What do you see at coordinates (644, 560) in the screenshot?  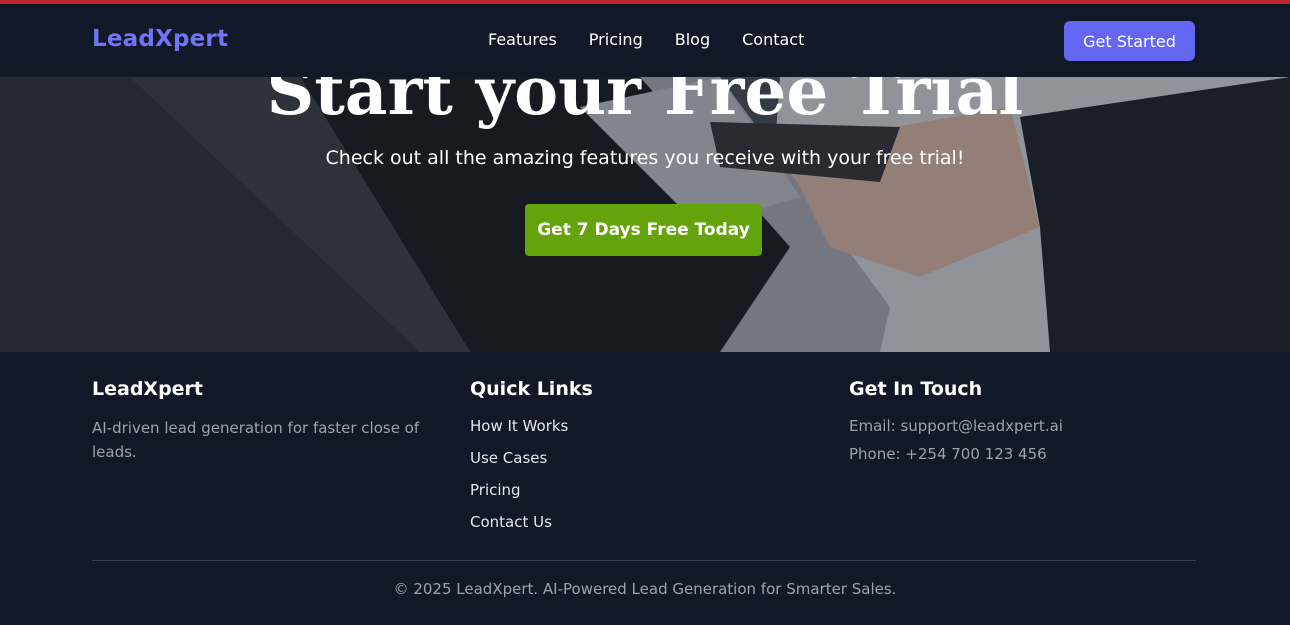 I see `footer-divider` at bounding box center [644, 560].